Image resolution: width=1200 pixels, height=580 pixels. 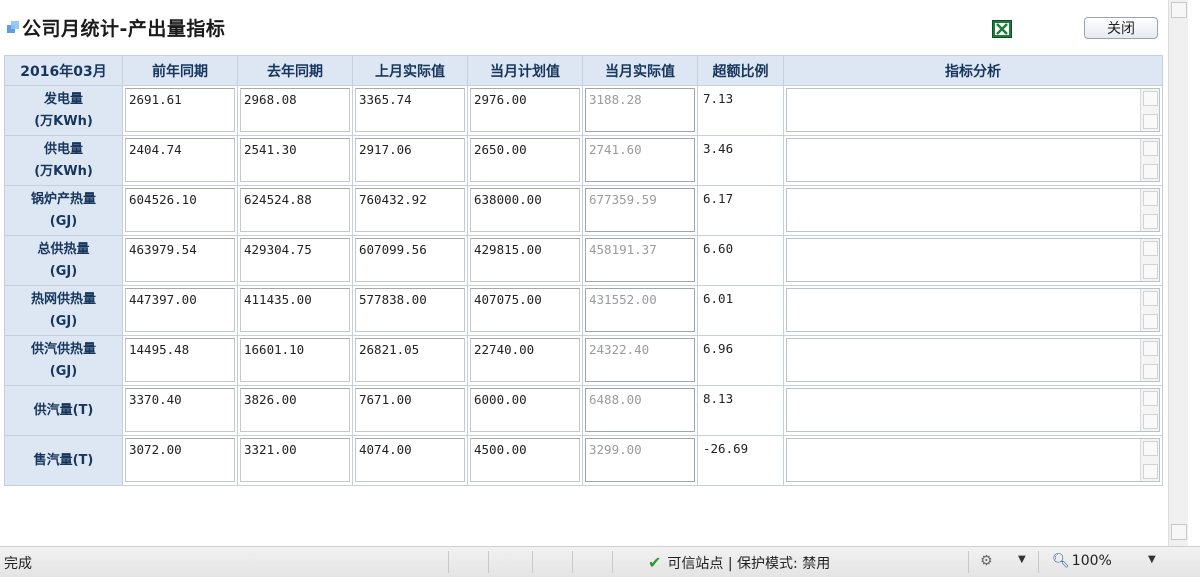 I want to click on value-field: 463979.54, so click(x=180, y=260).